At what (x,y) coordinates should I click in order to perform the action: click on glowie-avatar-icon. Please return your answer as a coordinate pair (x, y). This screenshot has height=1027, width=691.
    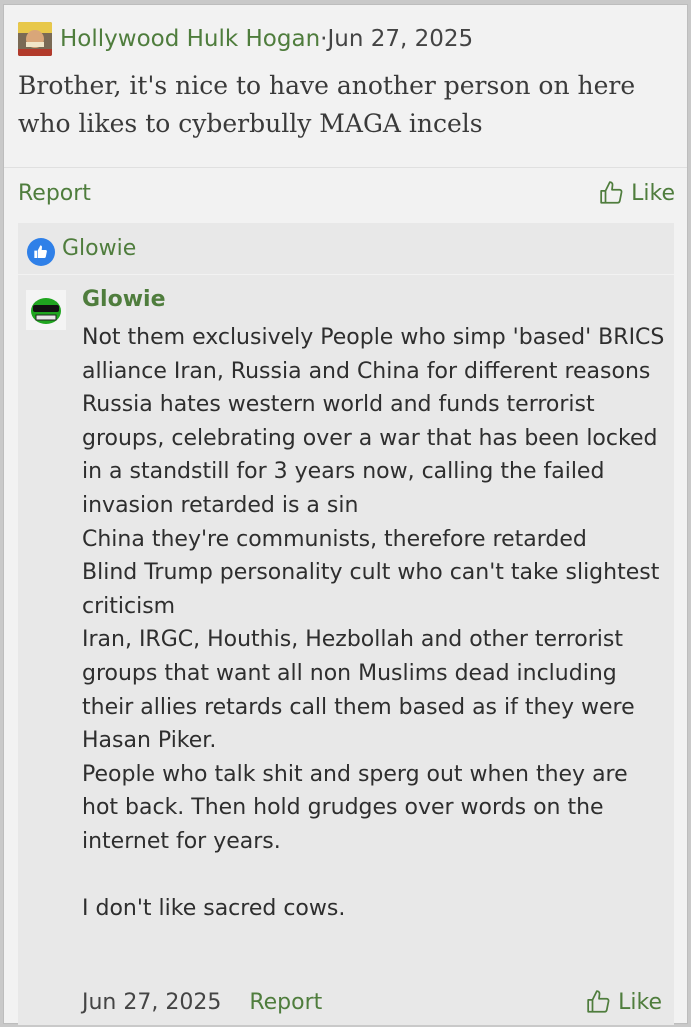
    Looking at the image, I should click on (46, 311).